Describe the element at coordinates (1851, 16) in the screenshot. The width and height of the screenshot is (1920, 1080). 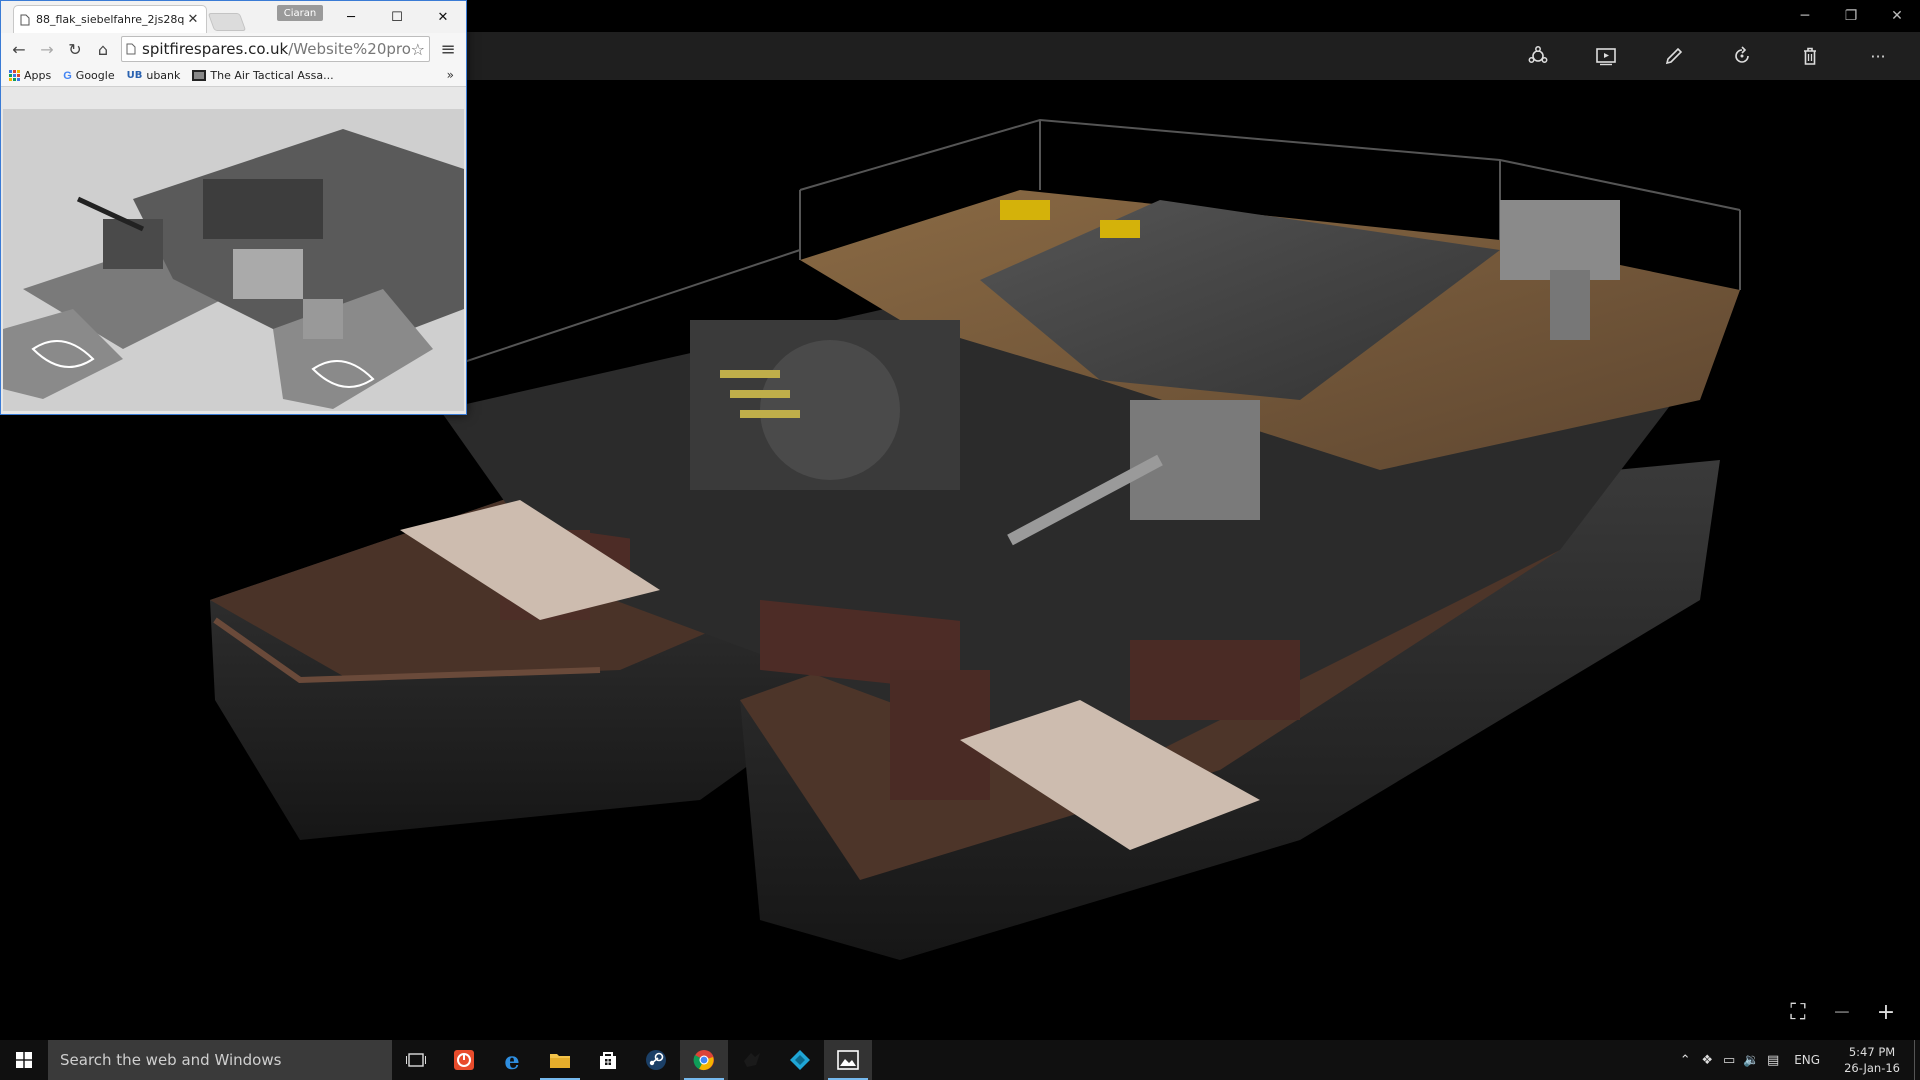
I see `photos-restore-button: ❐` at that location.